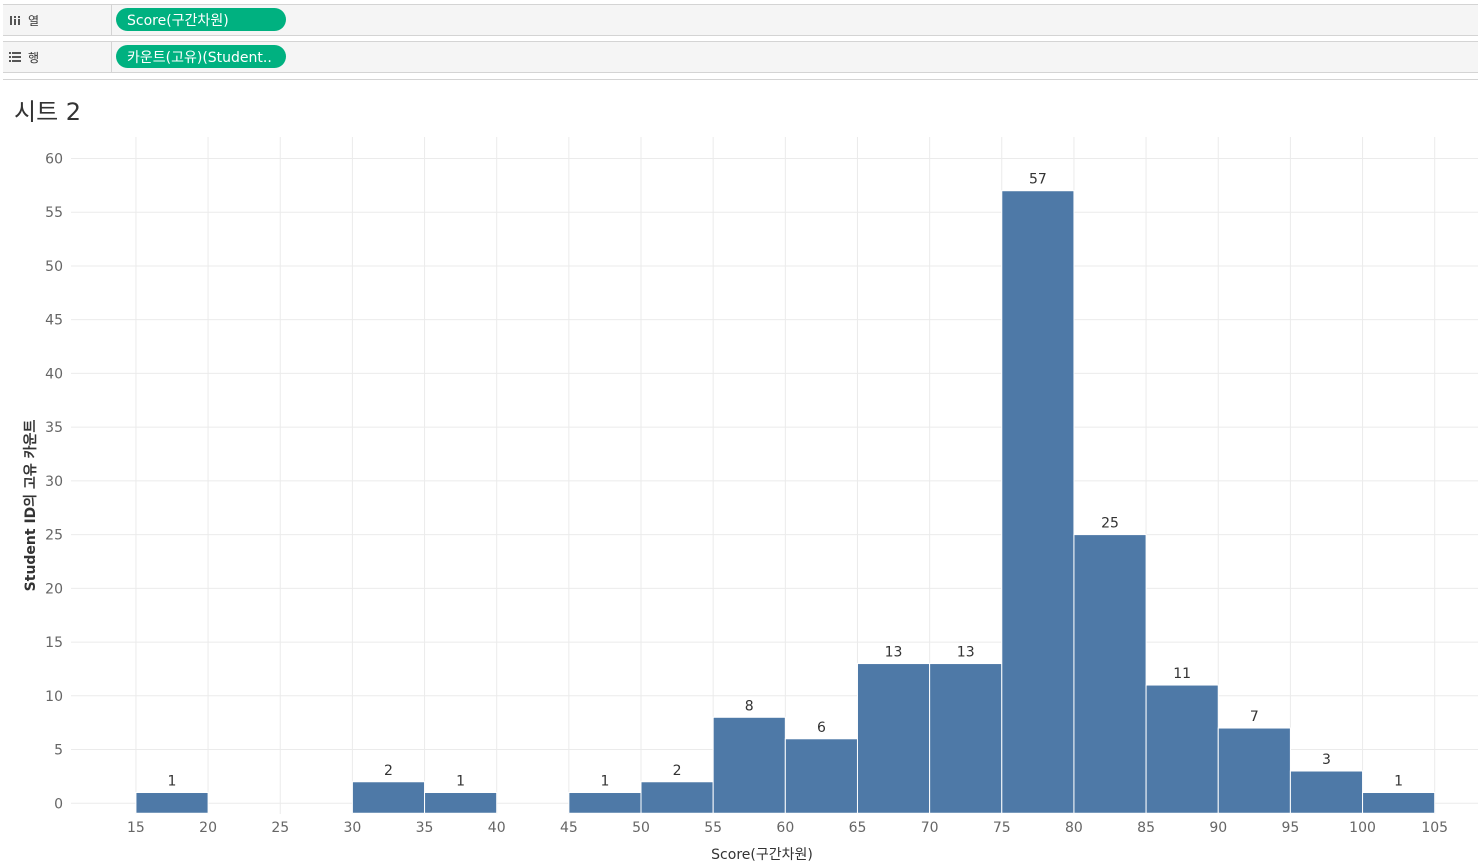  Describe the element at coordinates (1362, 828) in the screenshot. I see `x-tick-label: 100` at that location.